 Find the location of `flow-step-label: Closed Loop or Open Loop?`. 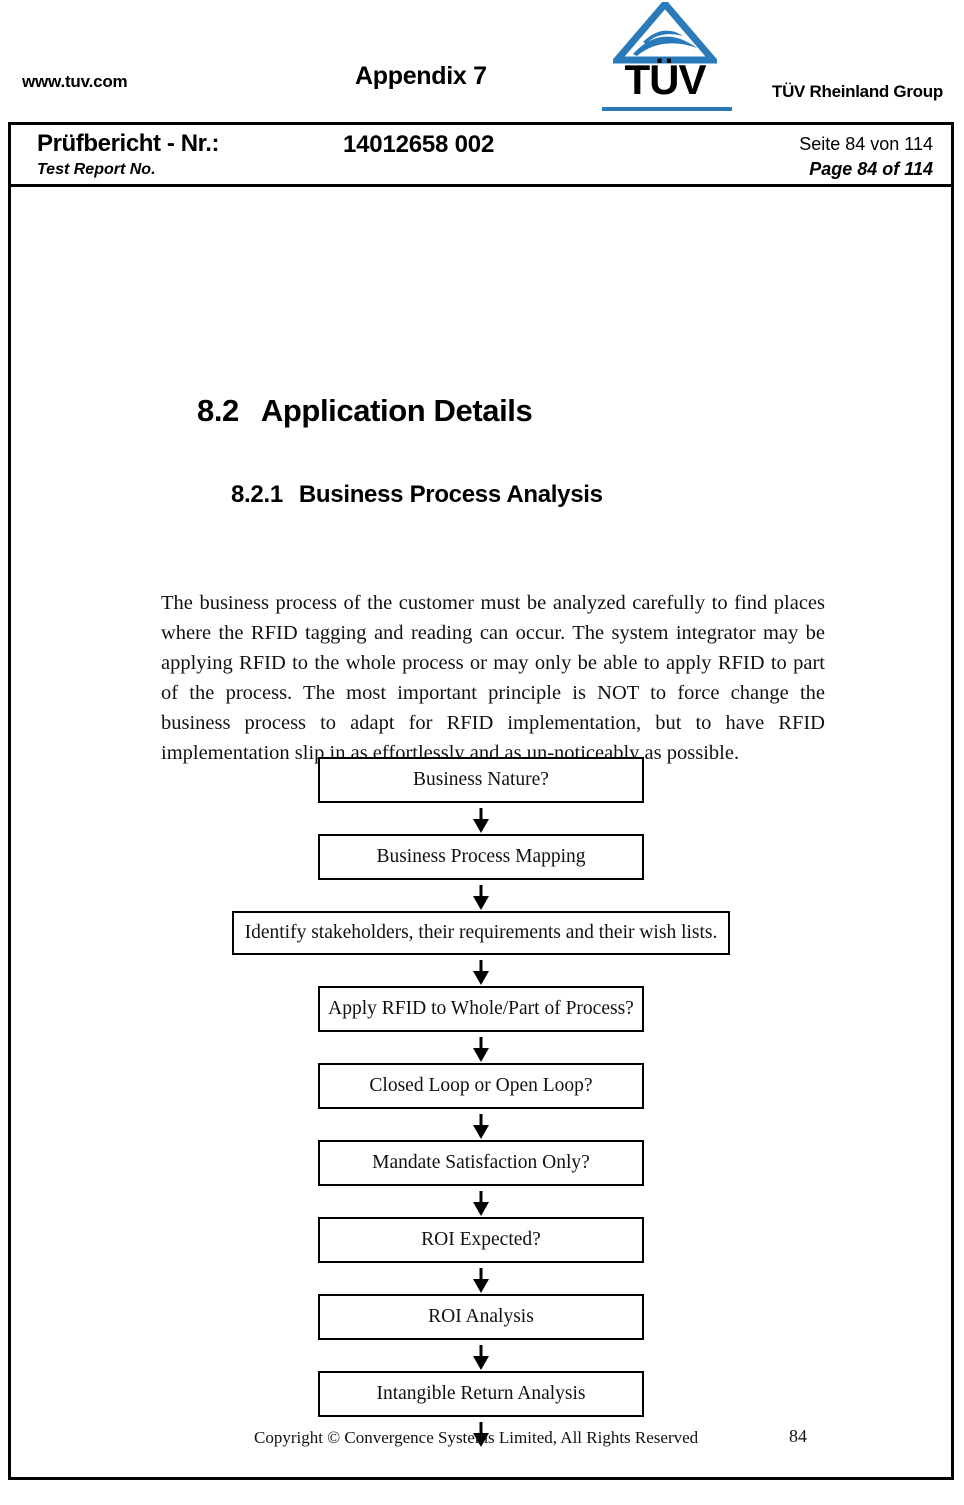

flow-step-label: Closed Loop or Open Loop? is located at coordinates (481, 1085).